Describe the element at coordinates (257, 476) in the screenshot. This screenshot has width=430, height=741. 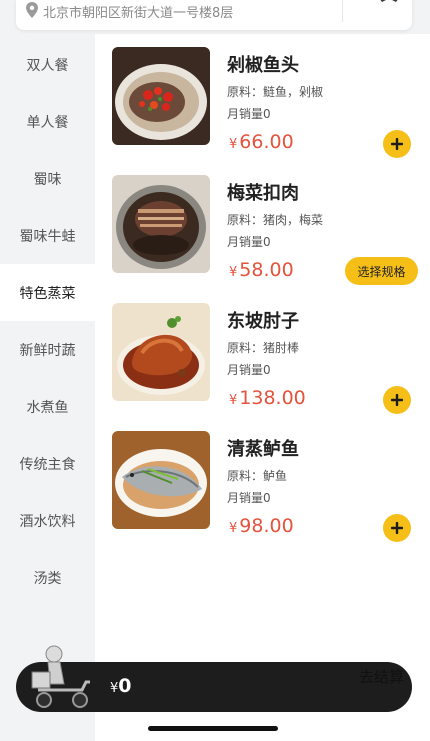
I see `dish-ingredients: 原料：鲈鱼` at that location.